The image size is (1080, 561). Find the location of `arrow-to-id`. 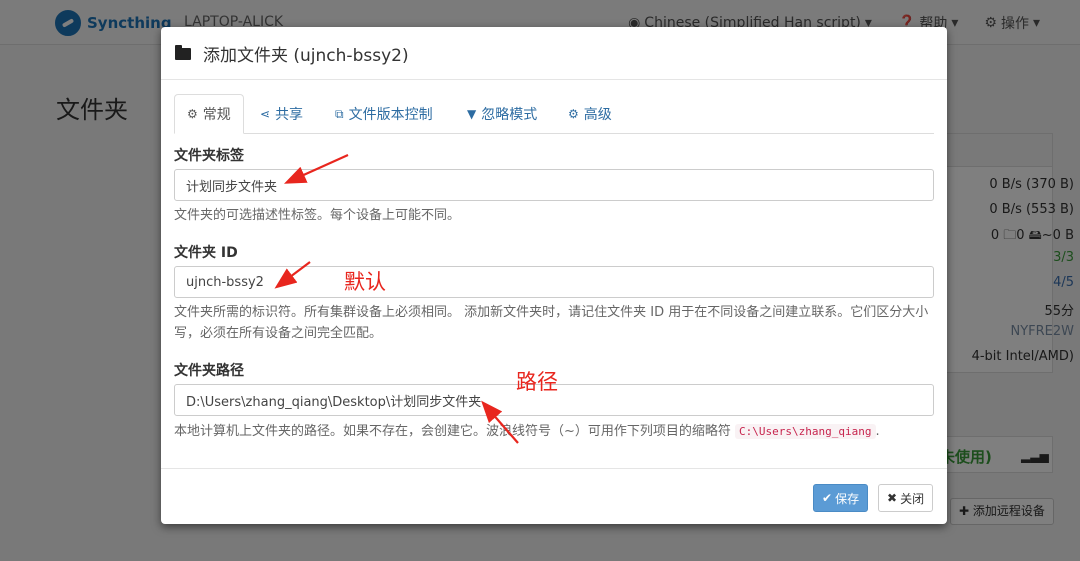

arrow-to-id is located at coordinates (292, 275).